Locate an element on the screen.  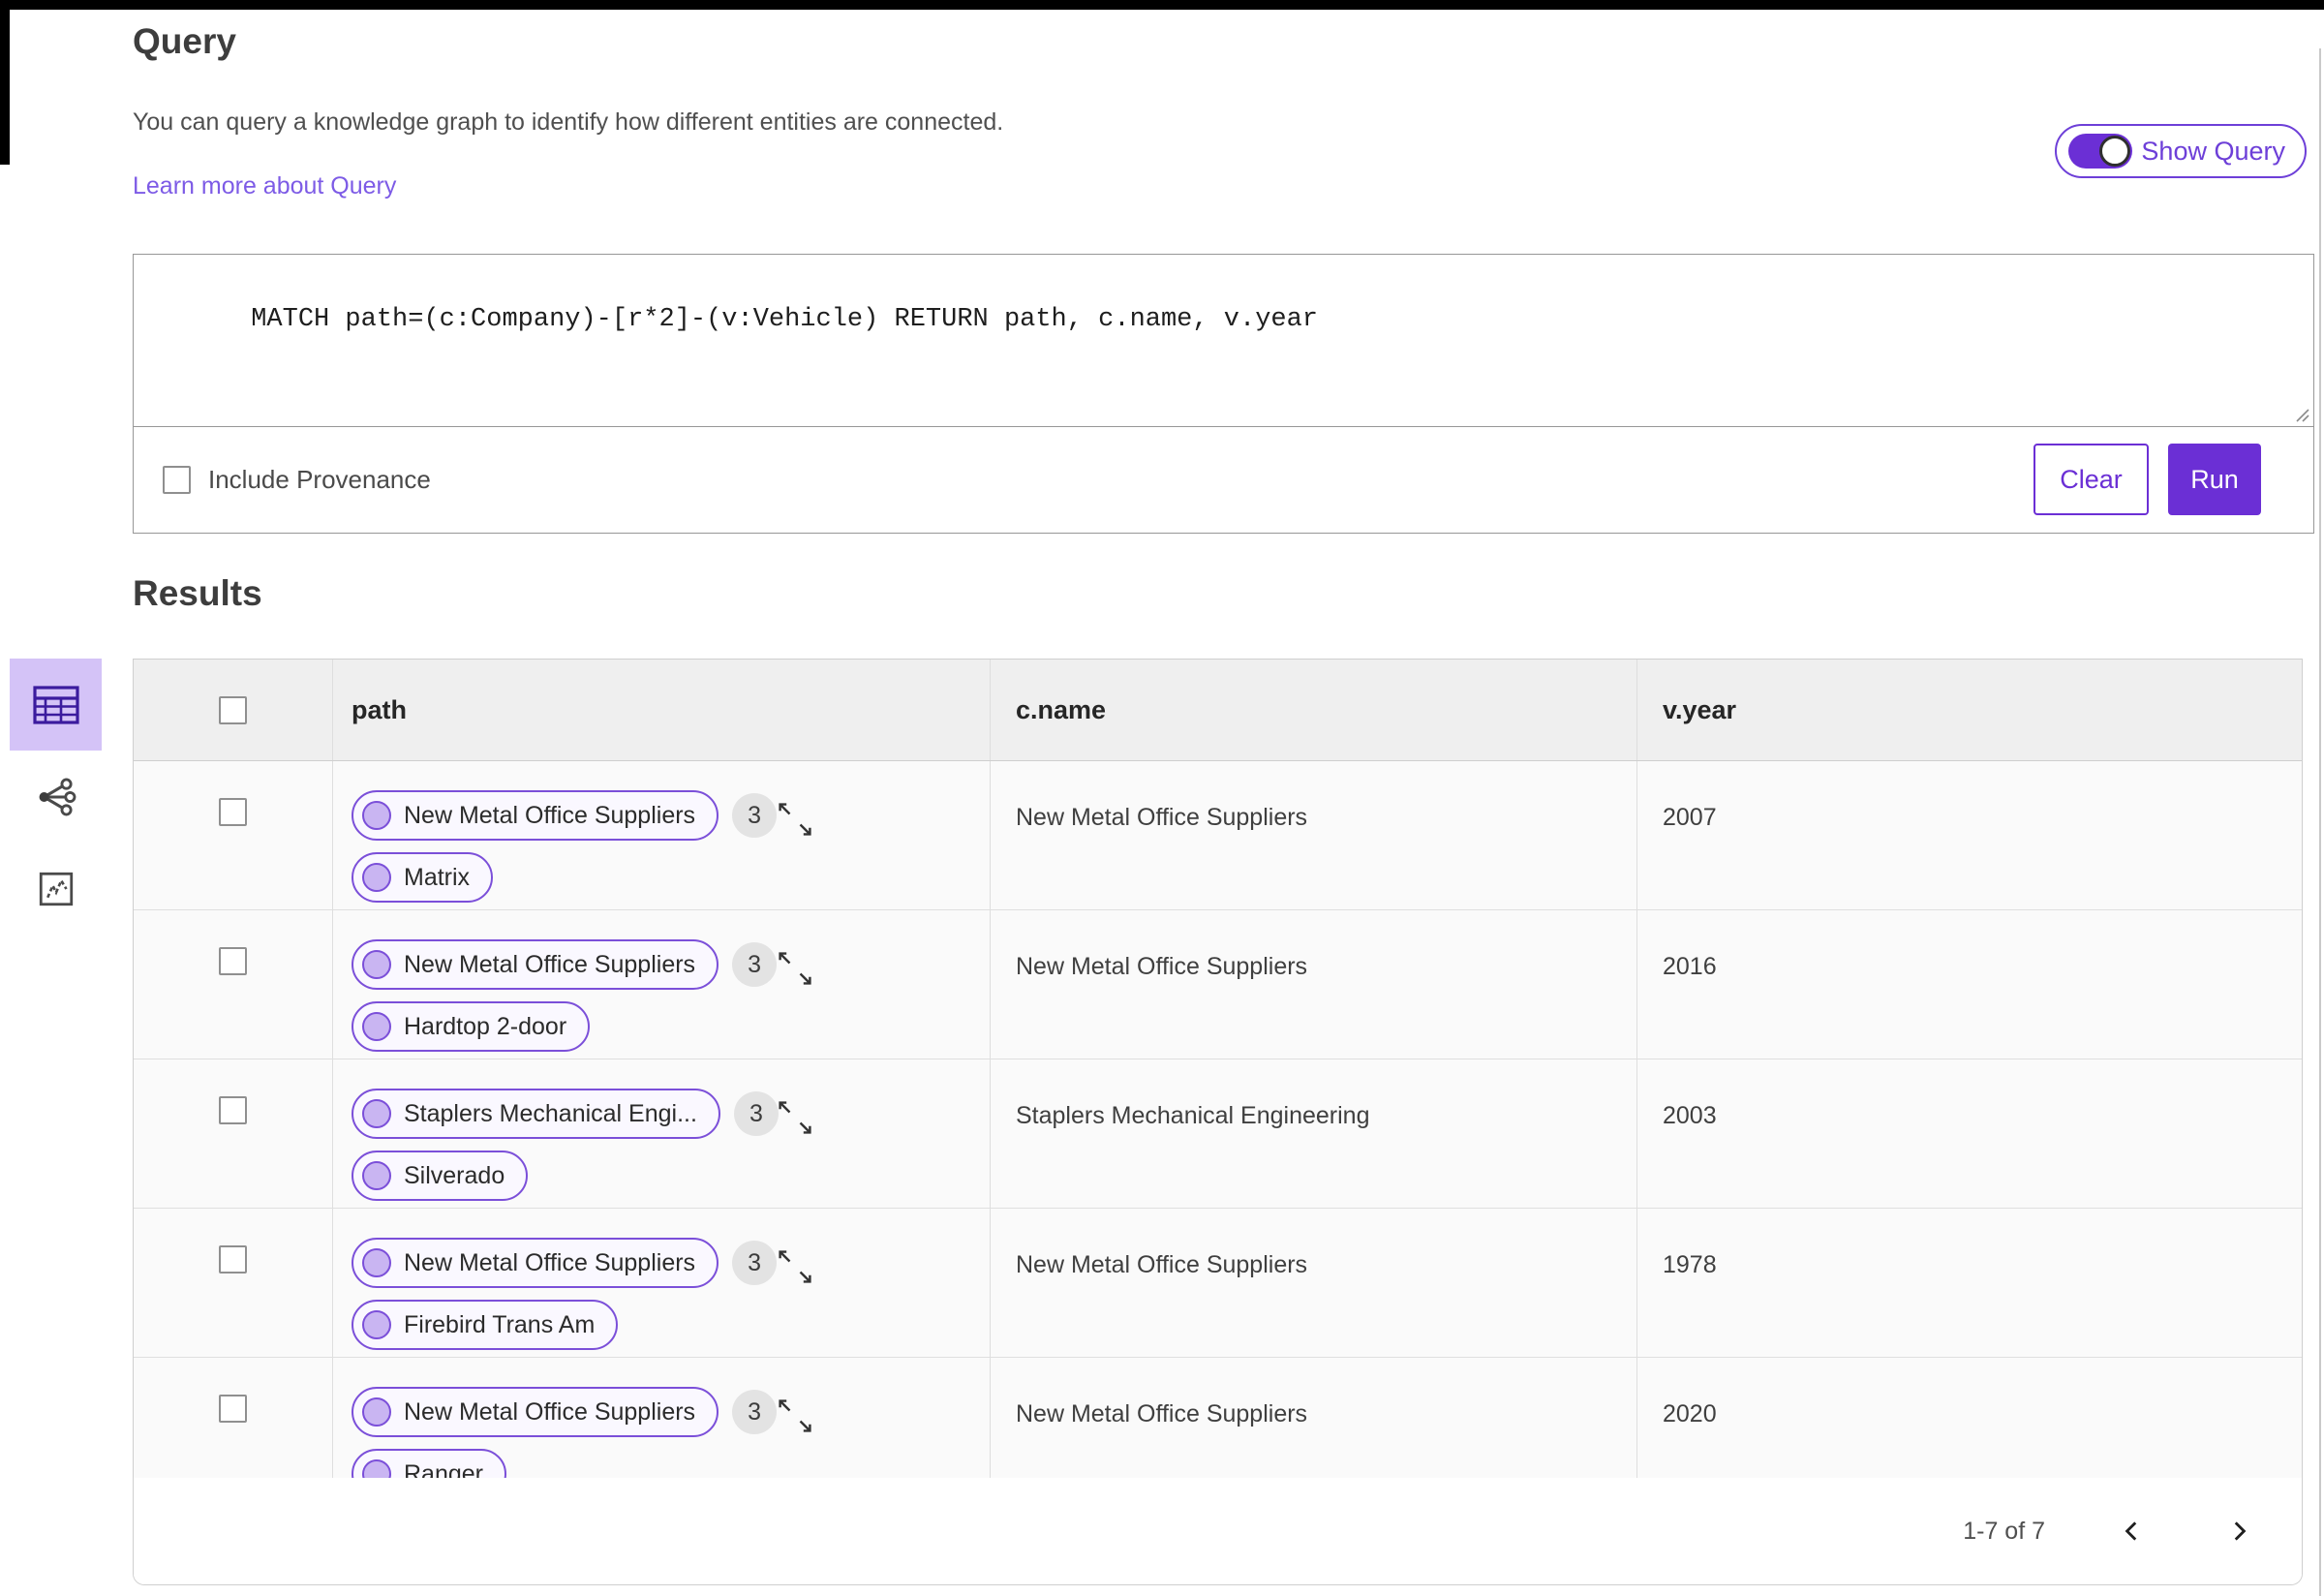
path-node-pill: Hardtop 2-door is located at coordinates (472, 1026).